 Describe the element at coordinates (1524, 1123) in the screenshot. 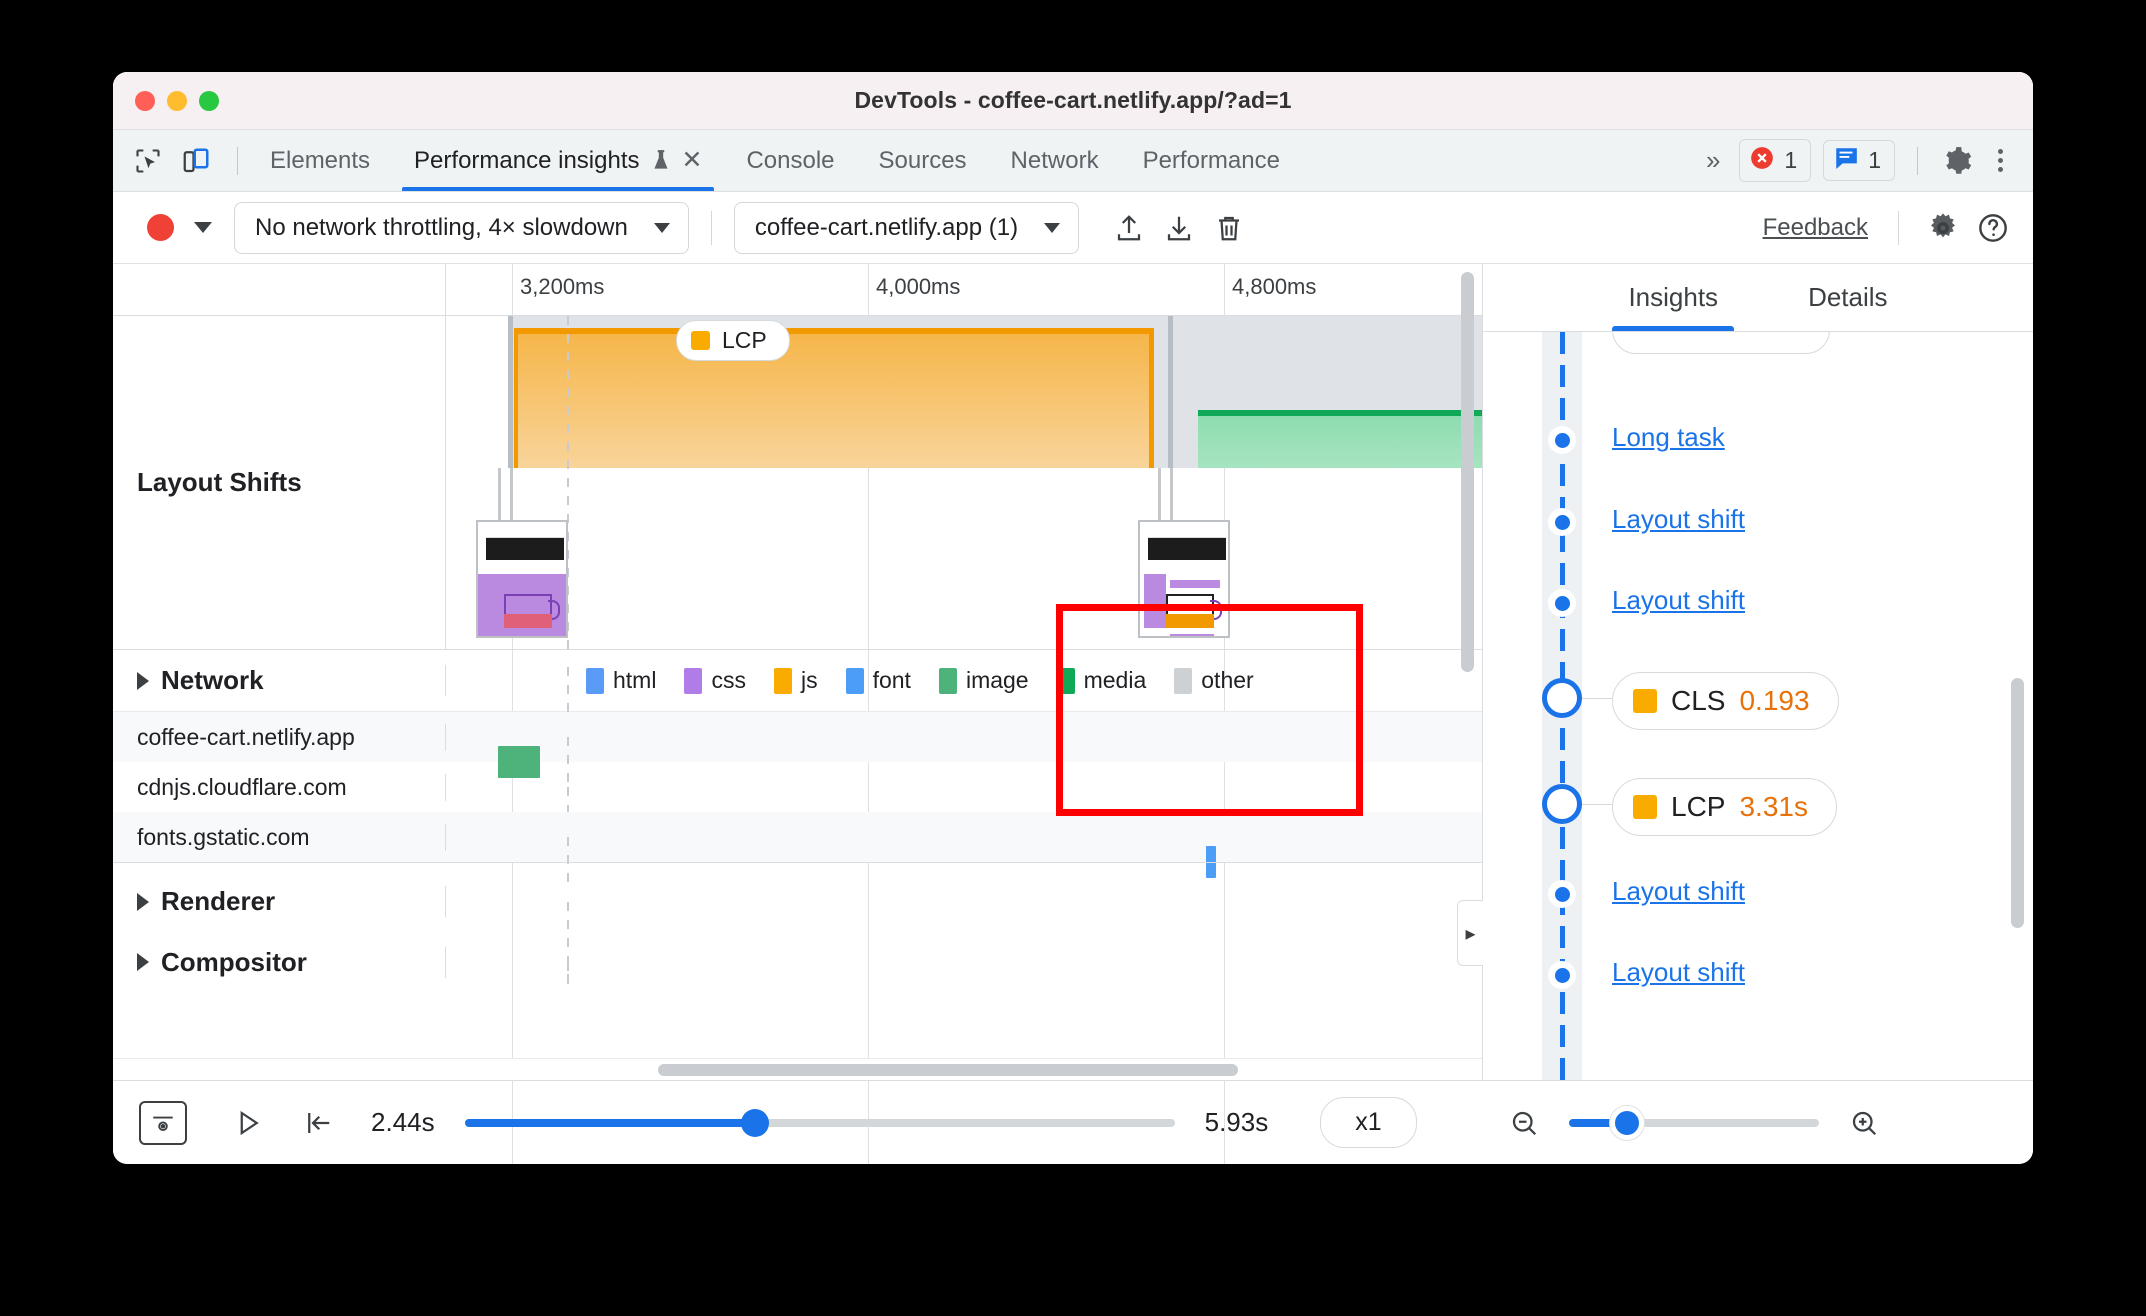

I see `zoom-out-icon` at that location.